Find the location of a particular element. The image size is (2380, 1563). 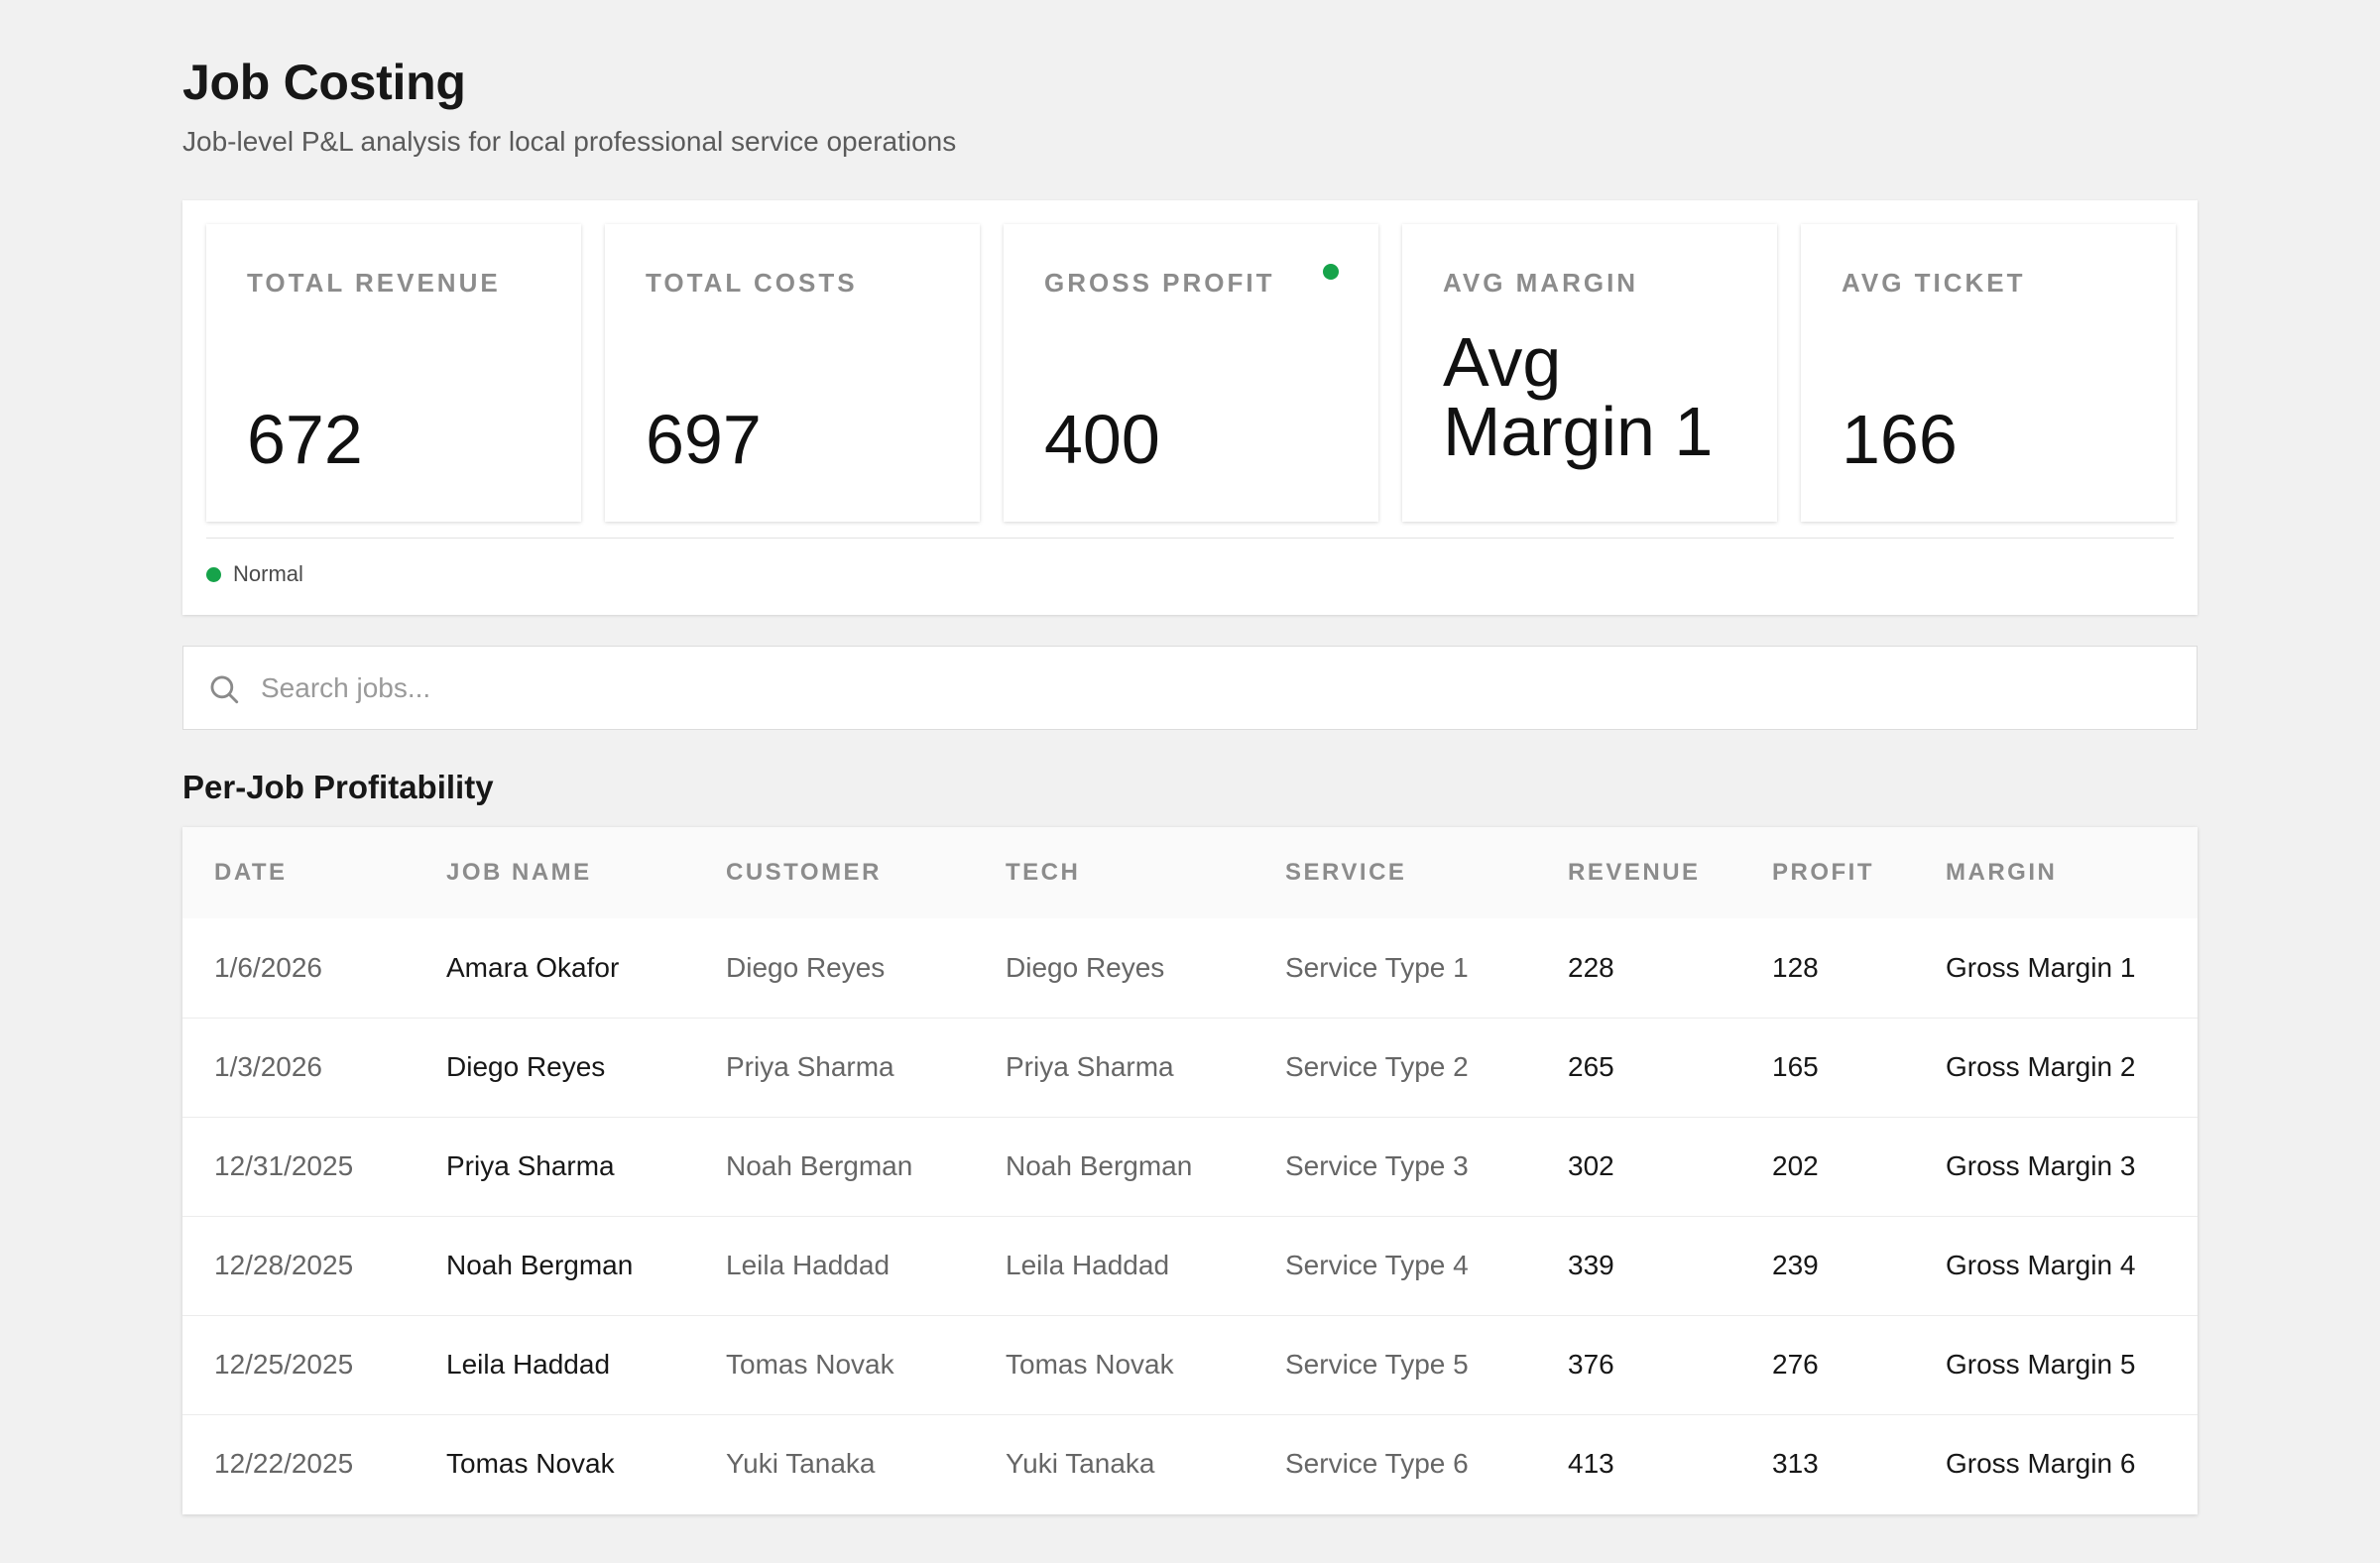

cell-margin: Gross Margin 2 is located at coordinates (2041, 1066).